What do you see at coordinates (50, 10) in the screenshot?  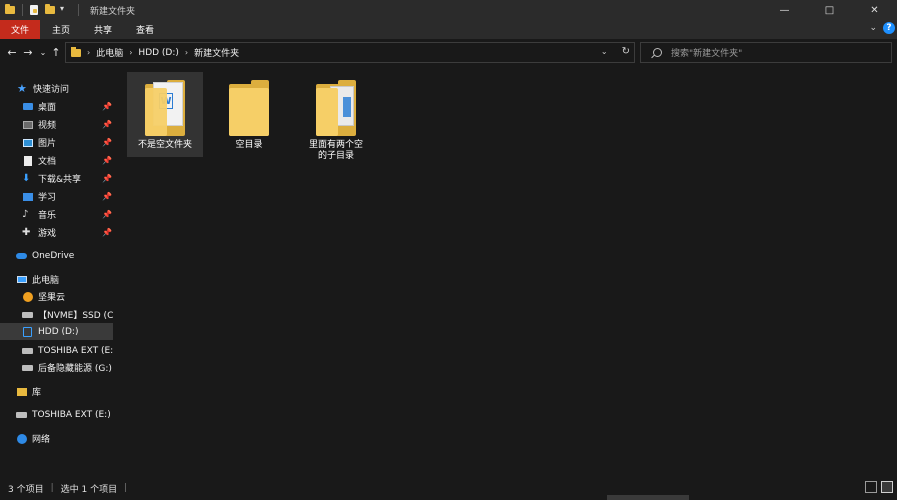 I see `new-folder-icon` at bounding box center [50, 10].